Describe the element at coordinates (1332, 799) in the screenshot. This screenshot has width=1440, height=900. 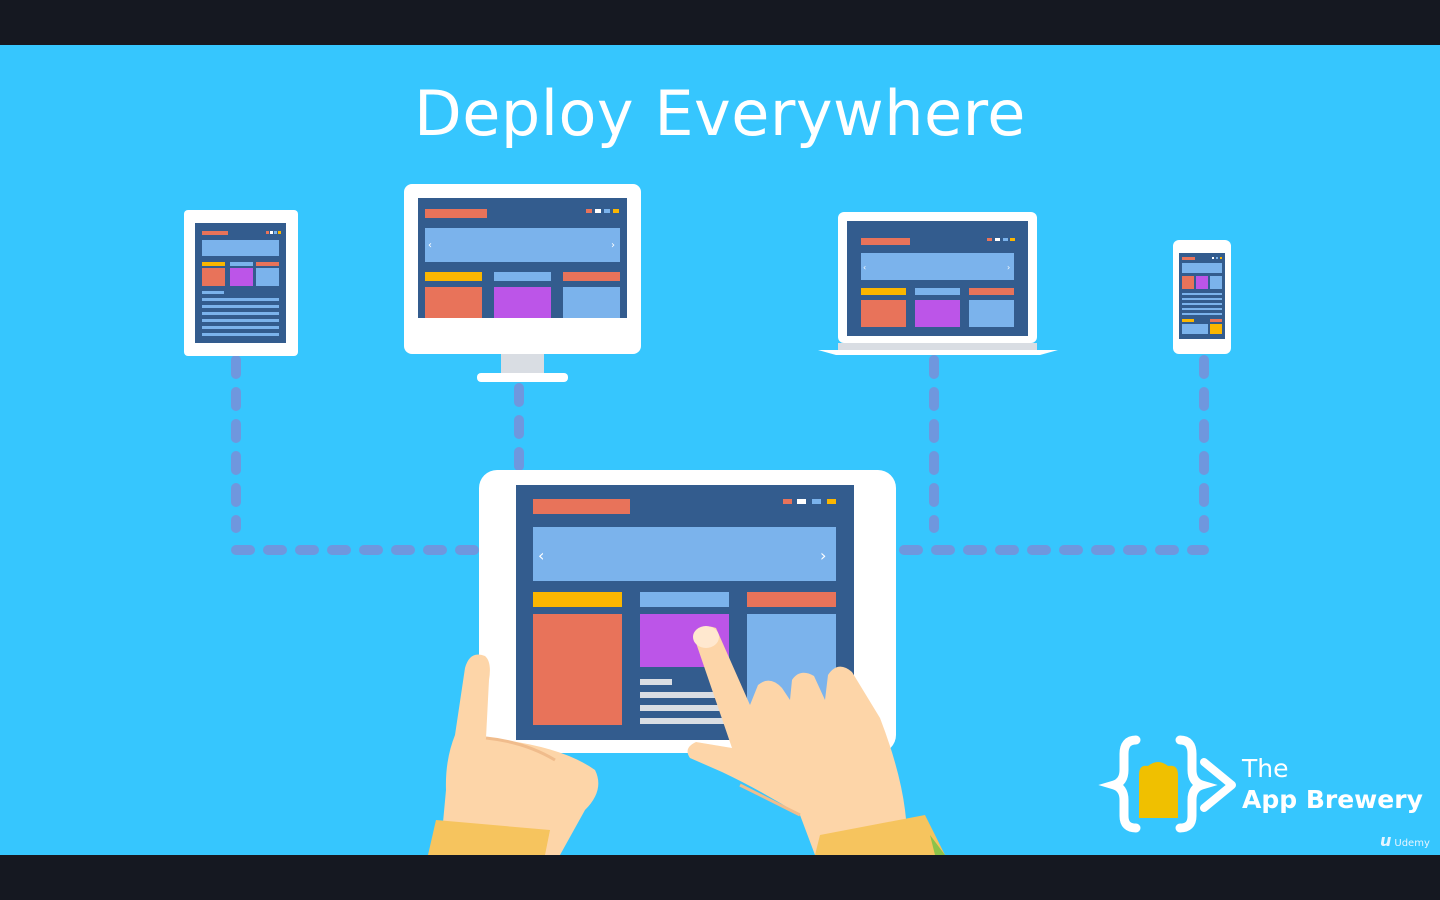
I see `brand-name-line2: App Brewery` at that location.